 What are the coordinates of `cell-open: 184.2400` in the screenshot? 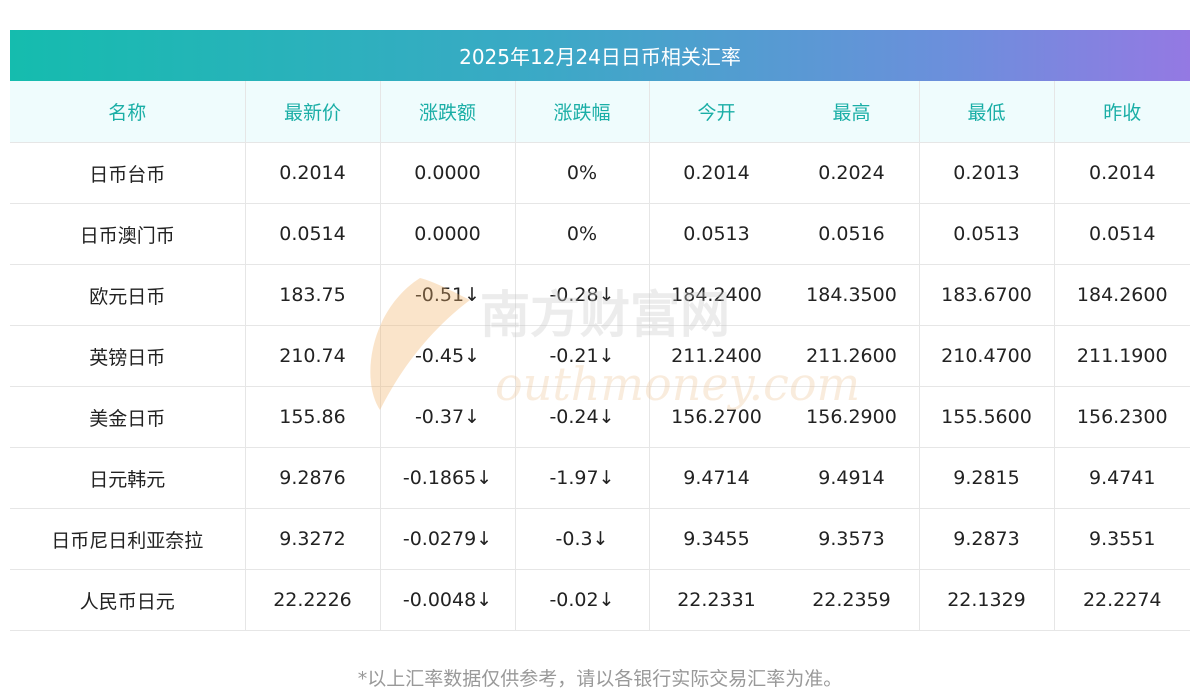 It's located at (716, 295).